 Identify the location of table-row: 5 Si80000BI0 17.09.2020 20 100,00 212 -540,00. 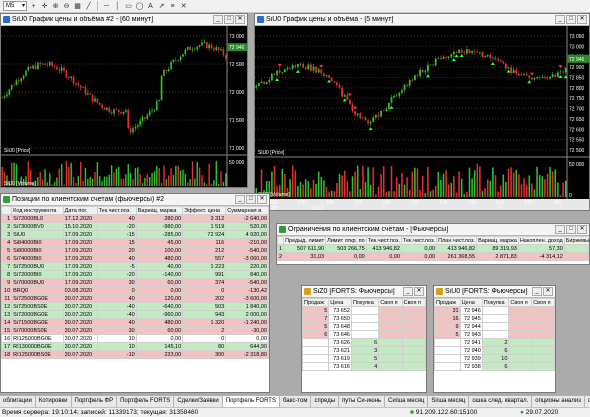
(135, 250).